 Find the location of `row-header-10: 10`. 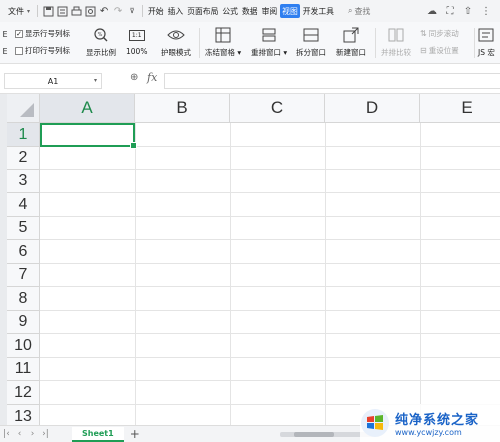

row-header-10: 10 is located at coordinates (23, 346).